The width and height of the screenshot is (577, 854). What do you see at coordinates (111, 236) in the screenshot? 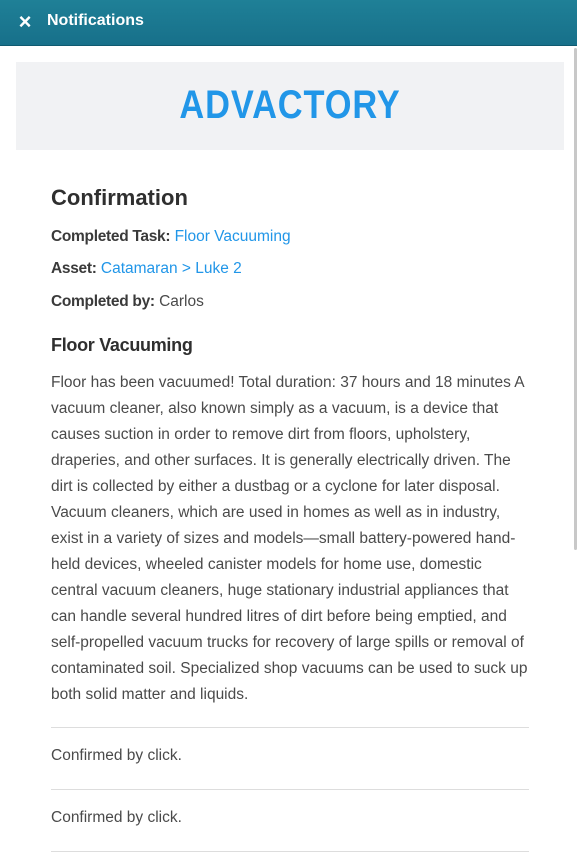
I see `completed-task-label: Completed Task:` at bounding box center [111, 236].